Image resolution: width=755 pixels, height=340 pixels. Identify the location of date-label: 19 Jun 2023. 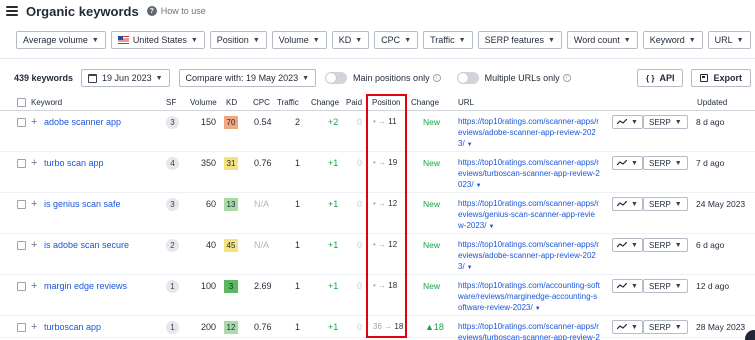
(127, 78).